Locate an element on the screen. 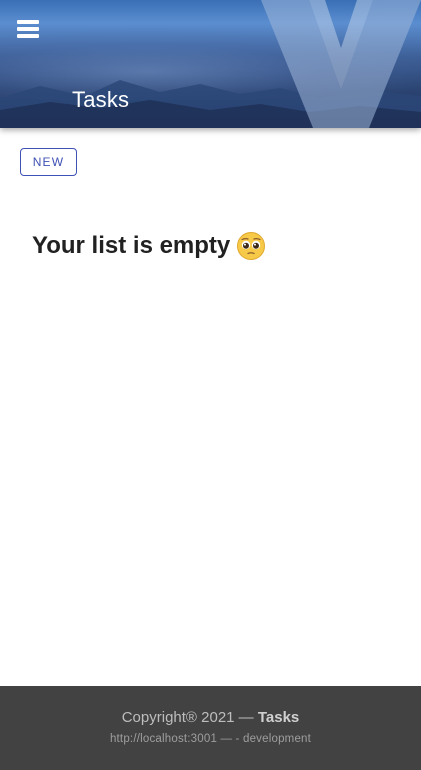 The height and width of the screenshot is (770, 421). empty-list-message: Your list is empty is located at coordinates (149, 246).